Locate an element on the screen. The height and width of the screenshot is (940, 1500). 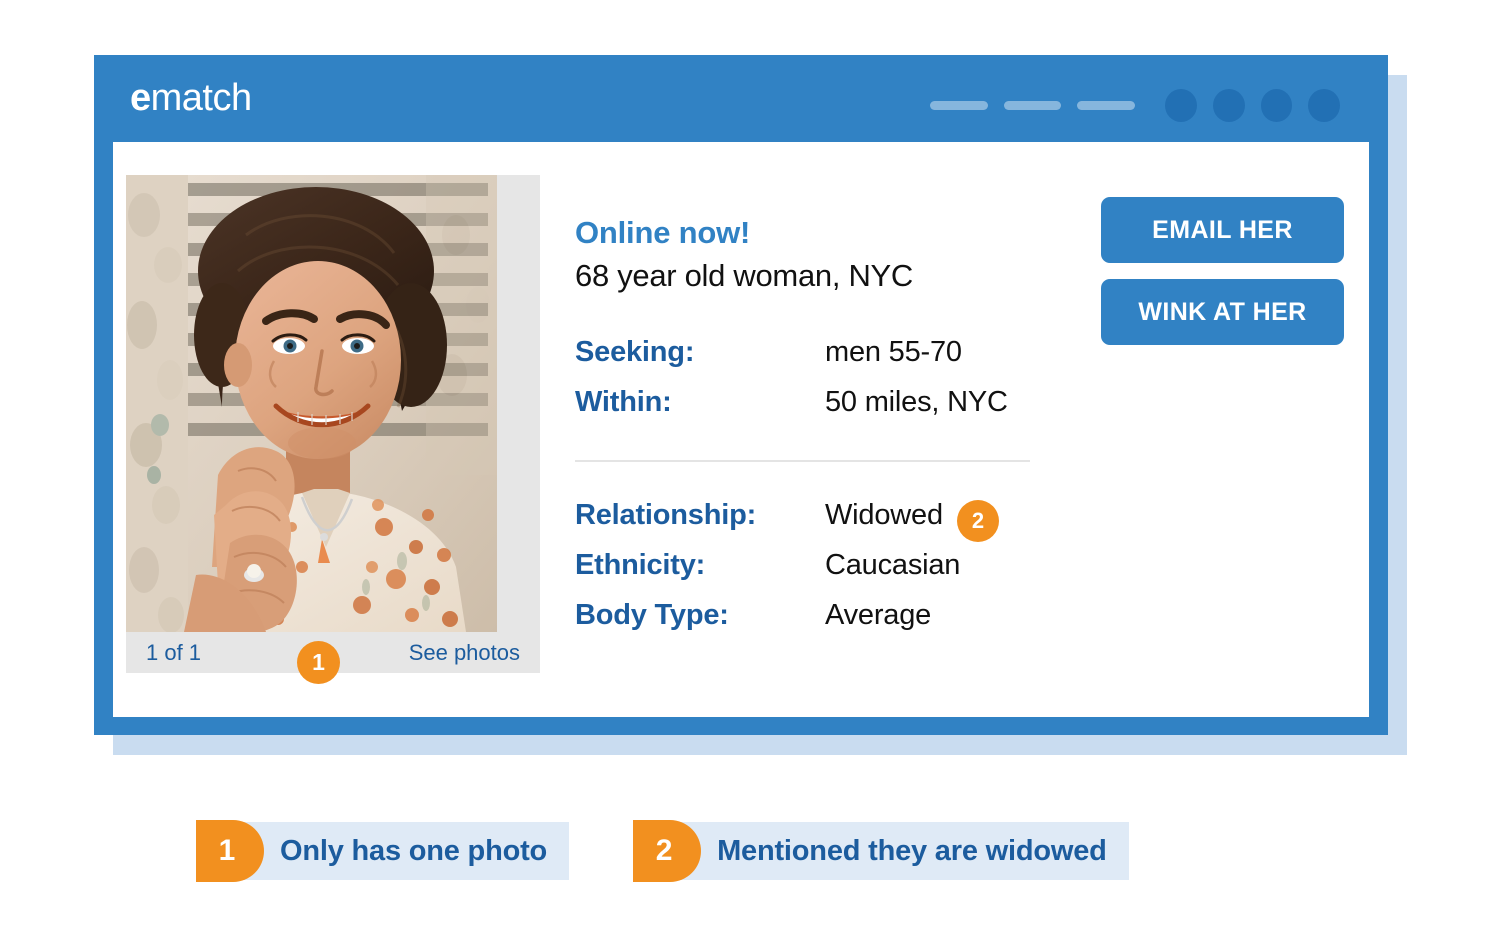
field-value: men 55-70 is located at coordinates (893, 352).